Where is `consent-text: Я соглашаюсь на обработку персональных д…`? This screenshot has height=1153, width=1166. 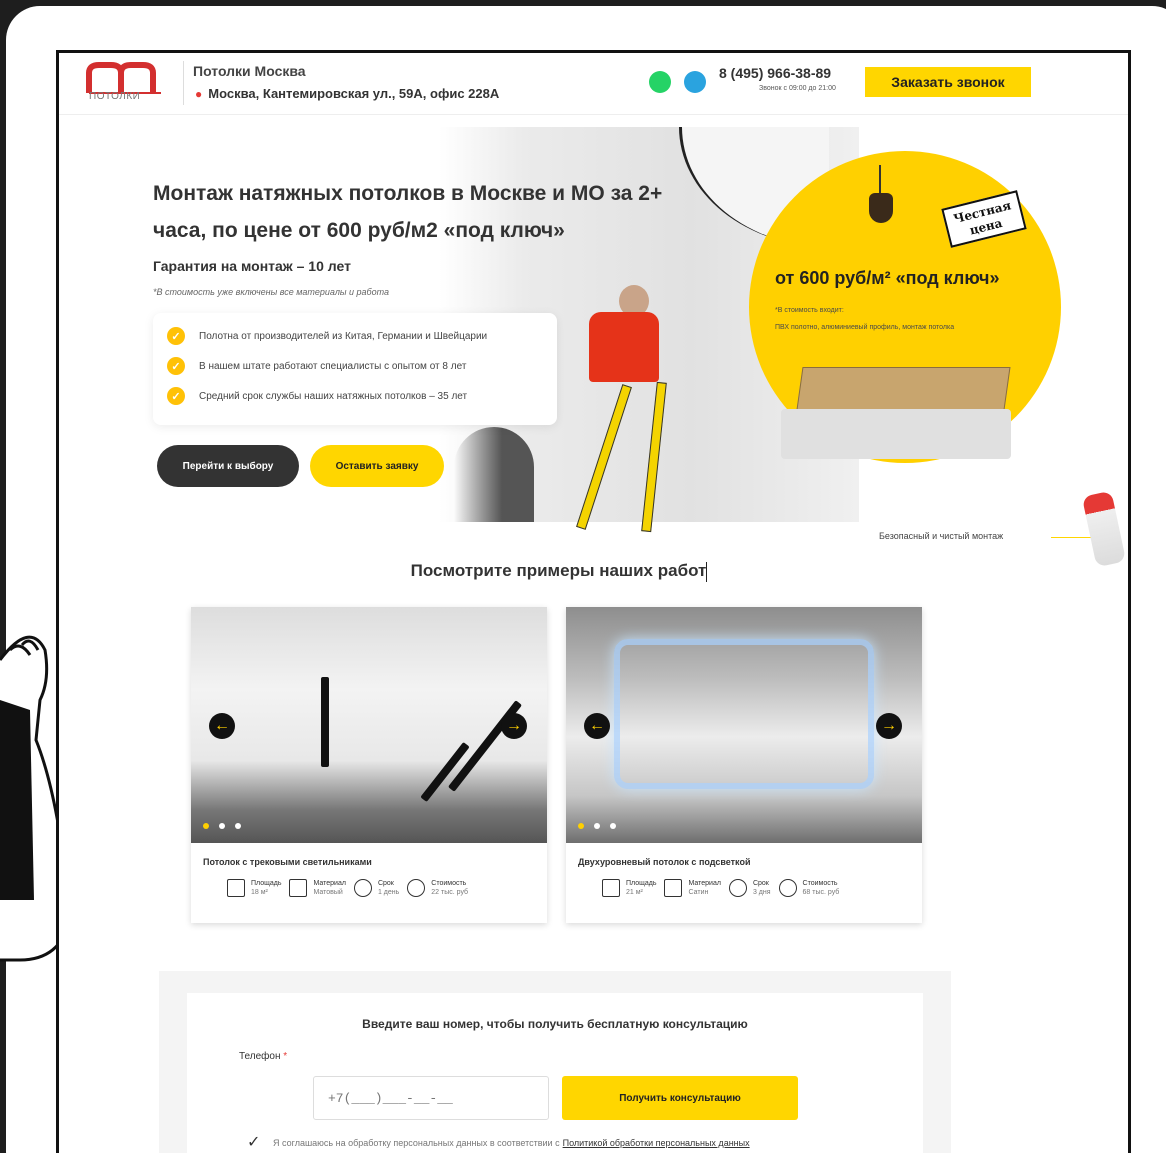 consent-text: Я соглашаюсь на обработку персональных д… is located at coordinates (416, 1143).